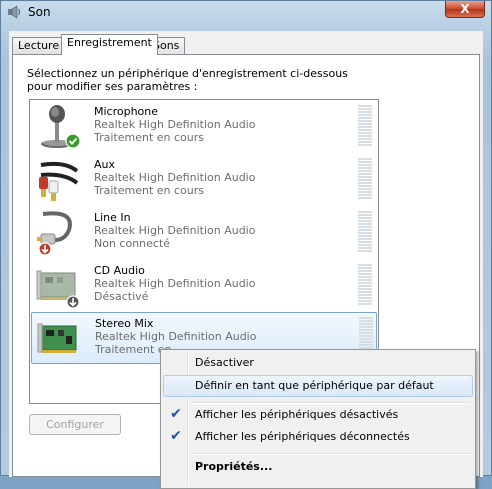  I want to click on tab-lecture: Lecture, so click(39, 45).